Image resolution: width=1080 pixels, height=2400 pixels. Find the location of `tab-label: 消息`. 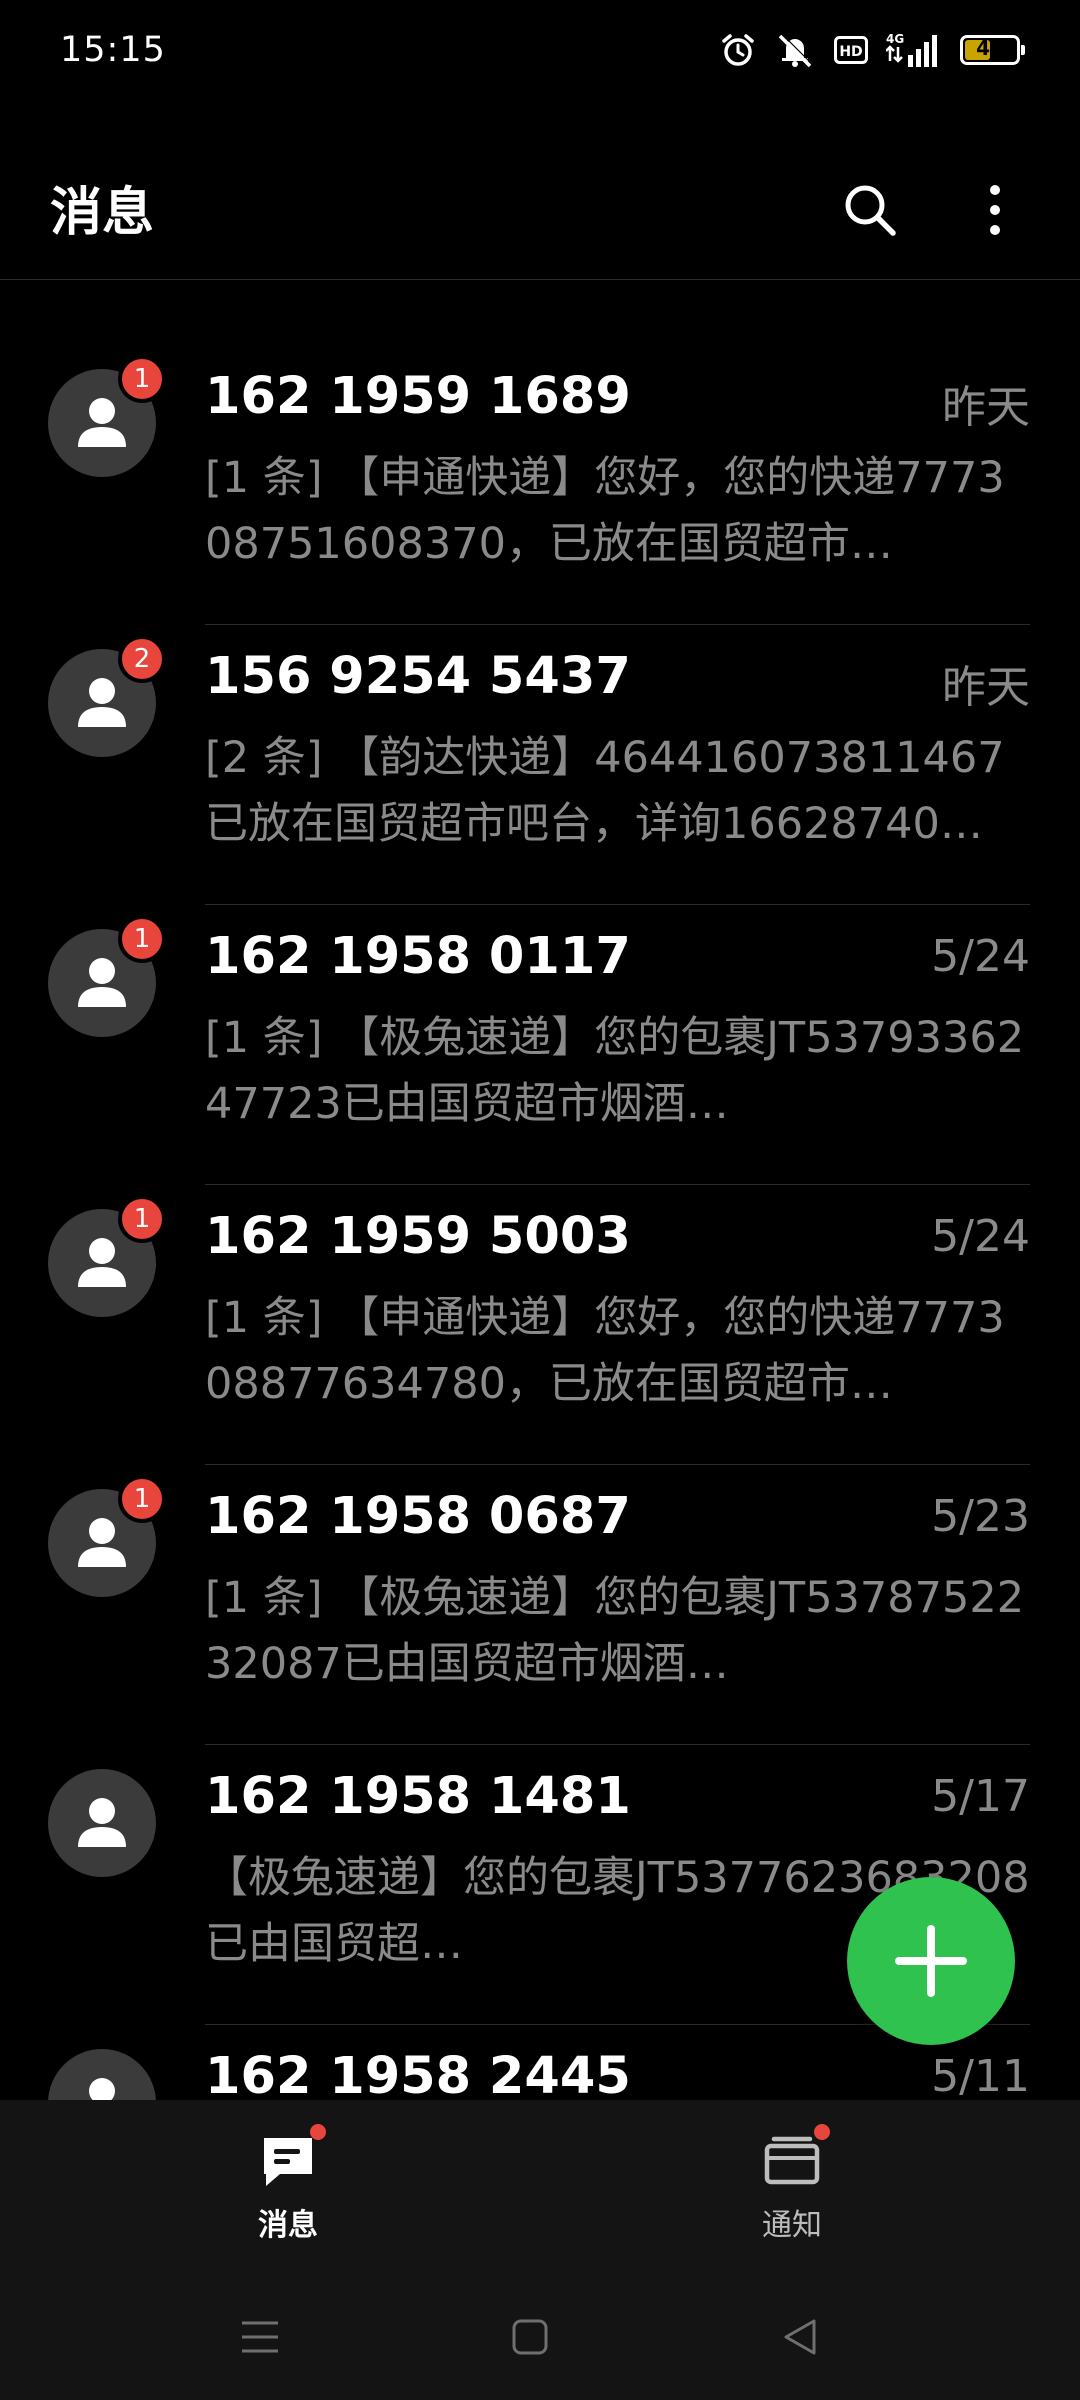

tab-label: 消息 is located at coordinates (288, 2225).